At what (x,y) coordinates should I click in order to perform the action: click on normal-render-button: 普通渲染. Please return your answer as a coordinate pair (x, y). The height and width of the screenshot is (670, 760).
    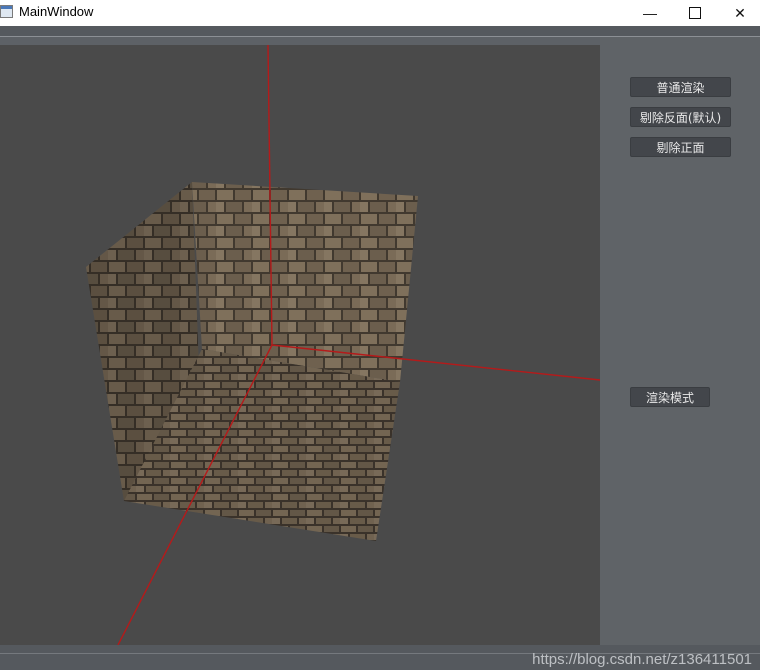
    Looking at the image, I should click on (680, 87).